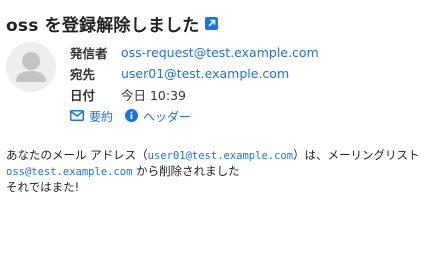  What do you see at coordinates (69, 172) in the screenshot?
I see `list-address-link: oss@test.example.com` at bounding box center [69, 172].